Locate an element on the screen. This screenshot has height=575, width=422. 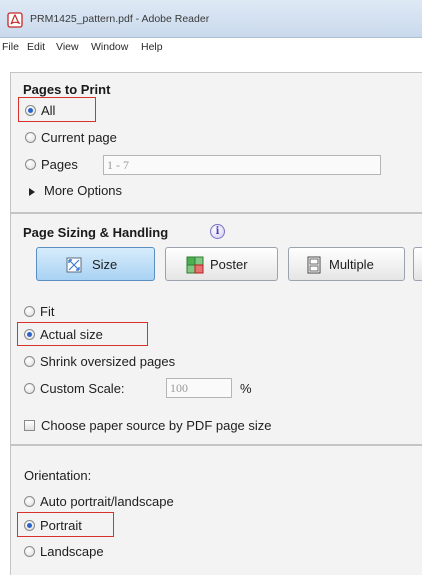
poster-button: Poster is located at coordinates (221, 264).